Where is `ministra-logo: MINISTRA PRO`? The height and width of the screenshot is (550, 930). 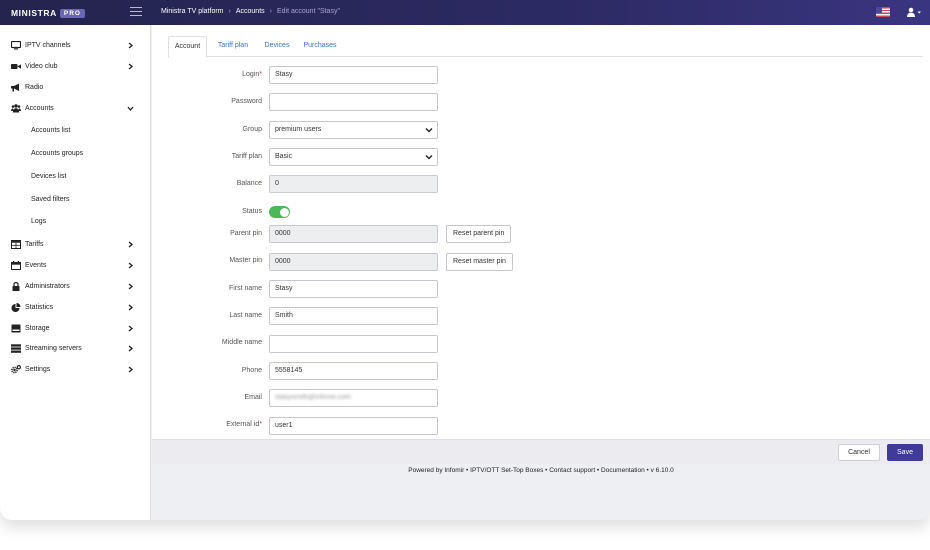 ministra-logo: MINISTRA PRO is located at coordinates (48, 13).